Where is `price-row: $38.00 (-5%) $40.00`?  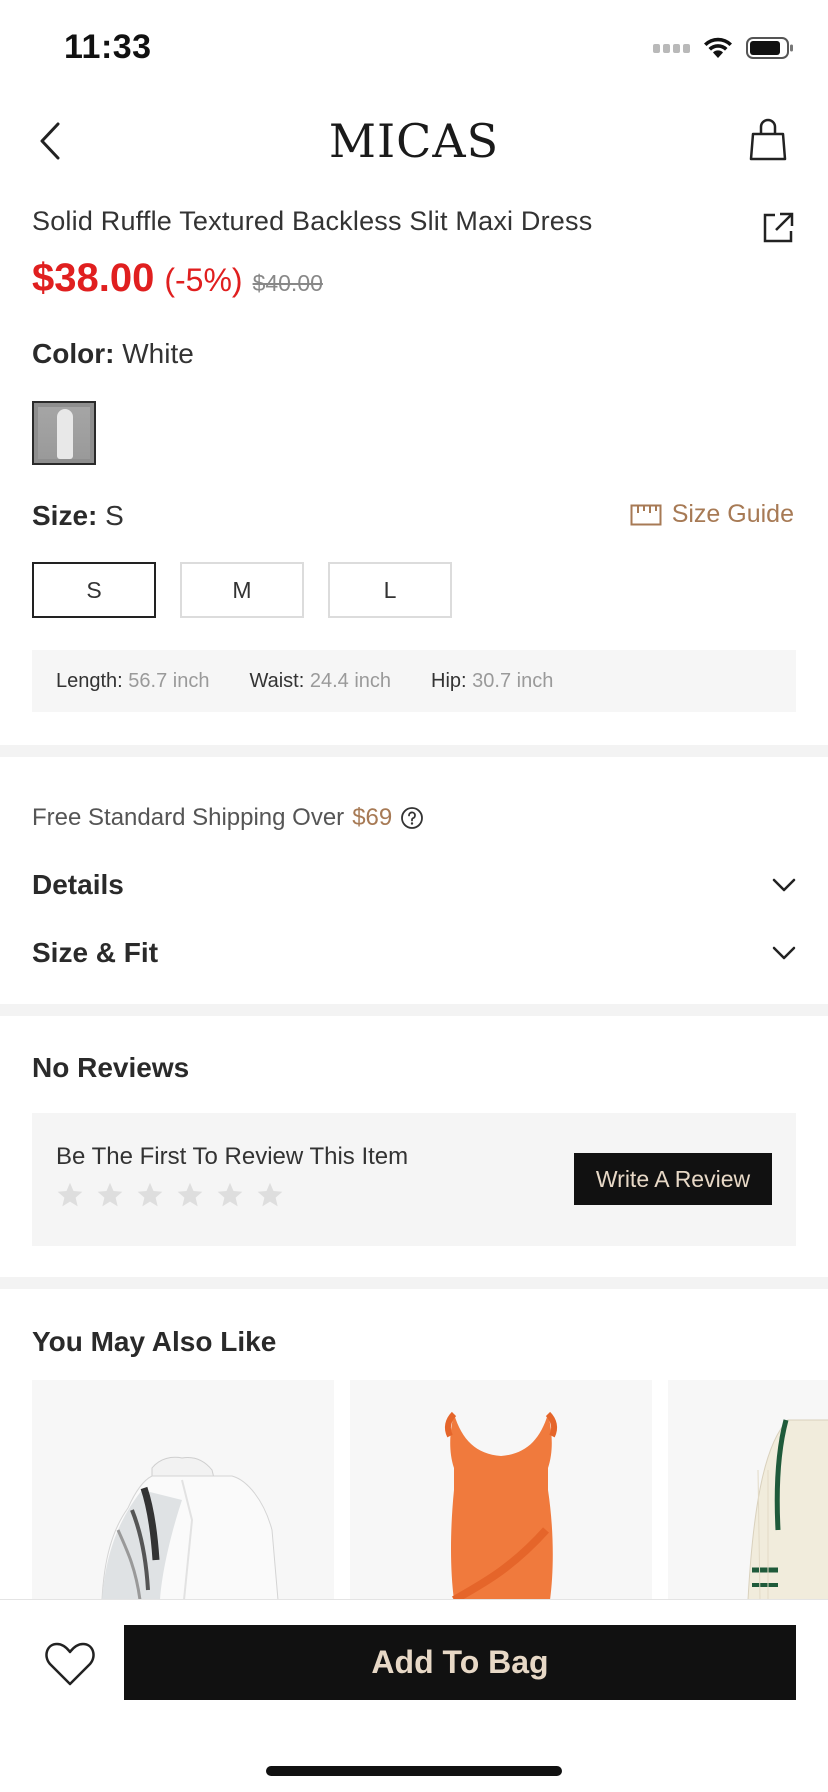
price-row: $38.00 (-5%) $40.00 is located at coordinates (177, 278).